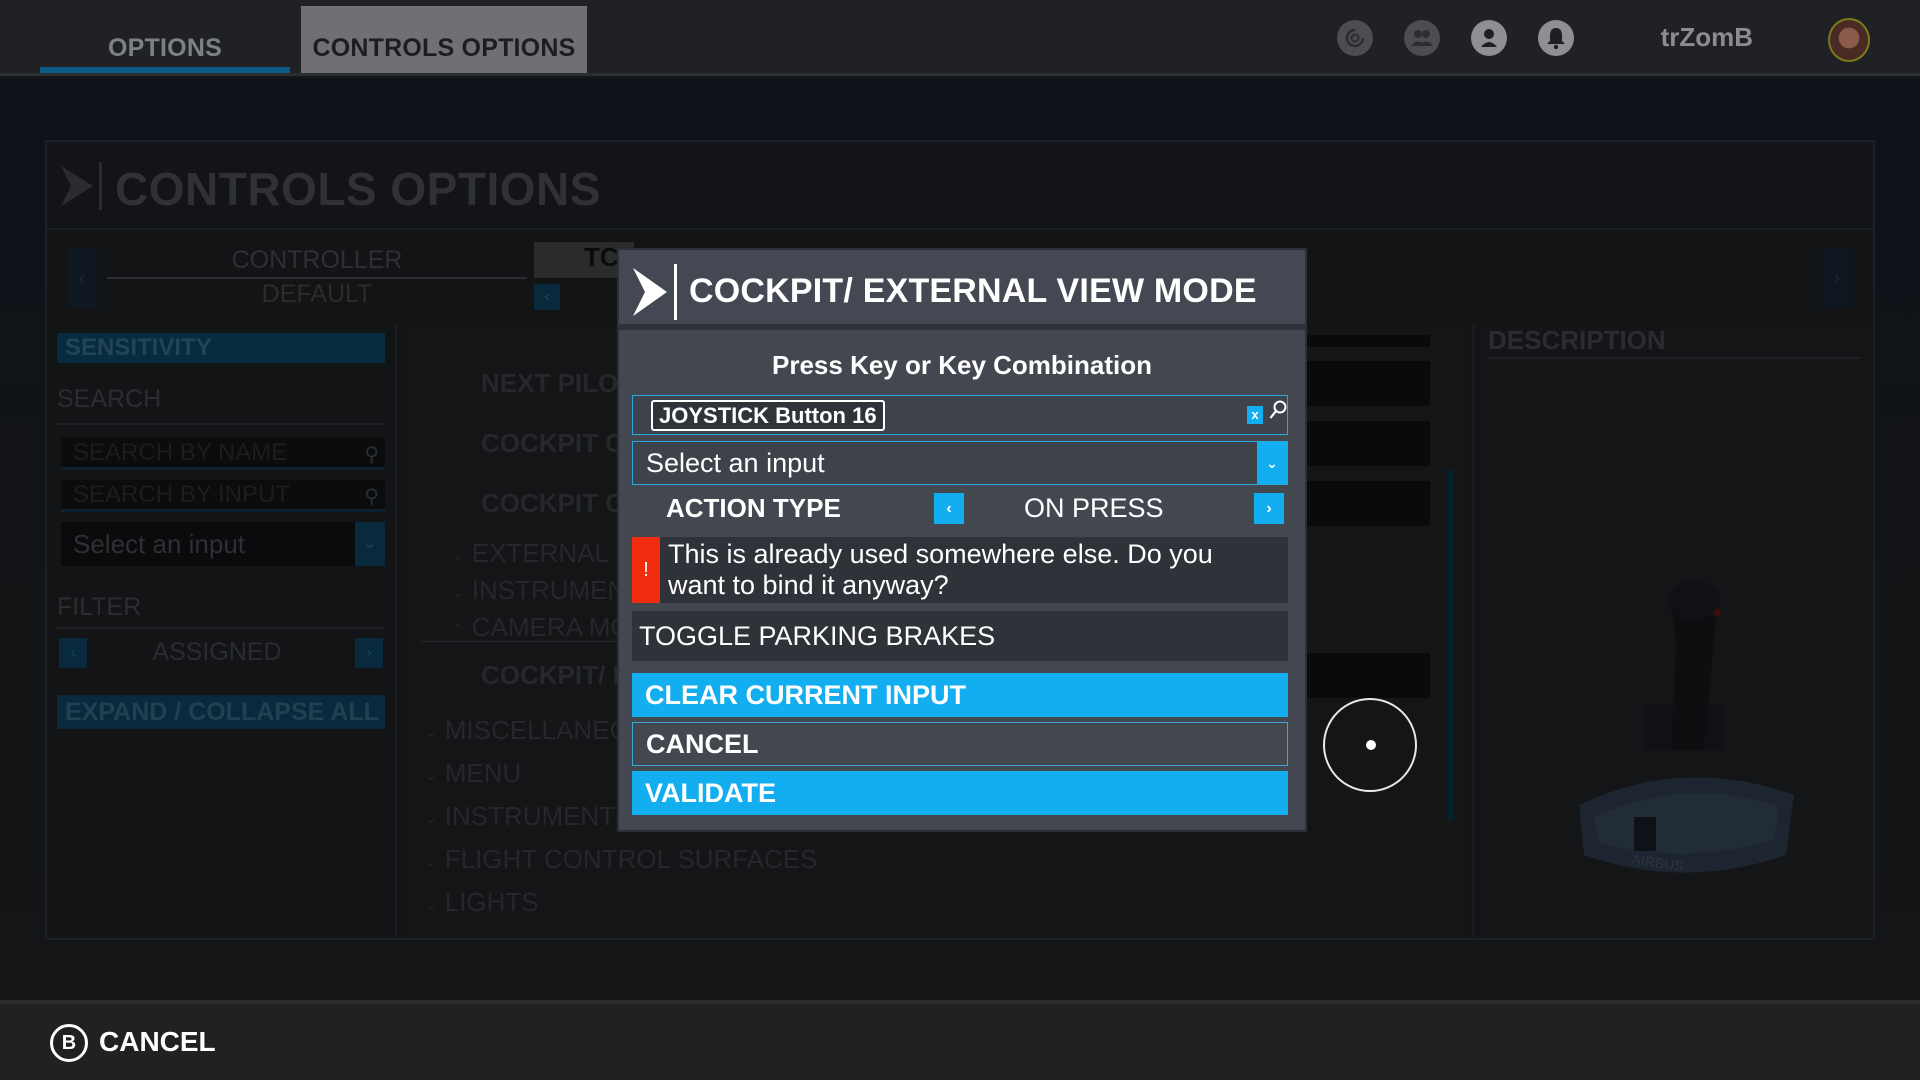 This screenshot has width=1920, height=1080. Describe the element at coordinates (483, 773) in the screenshot. I see `list-item-label: MENU` at that location.